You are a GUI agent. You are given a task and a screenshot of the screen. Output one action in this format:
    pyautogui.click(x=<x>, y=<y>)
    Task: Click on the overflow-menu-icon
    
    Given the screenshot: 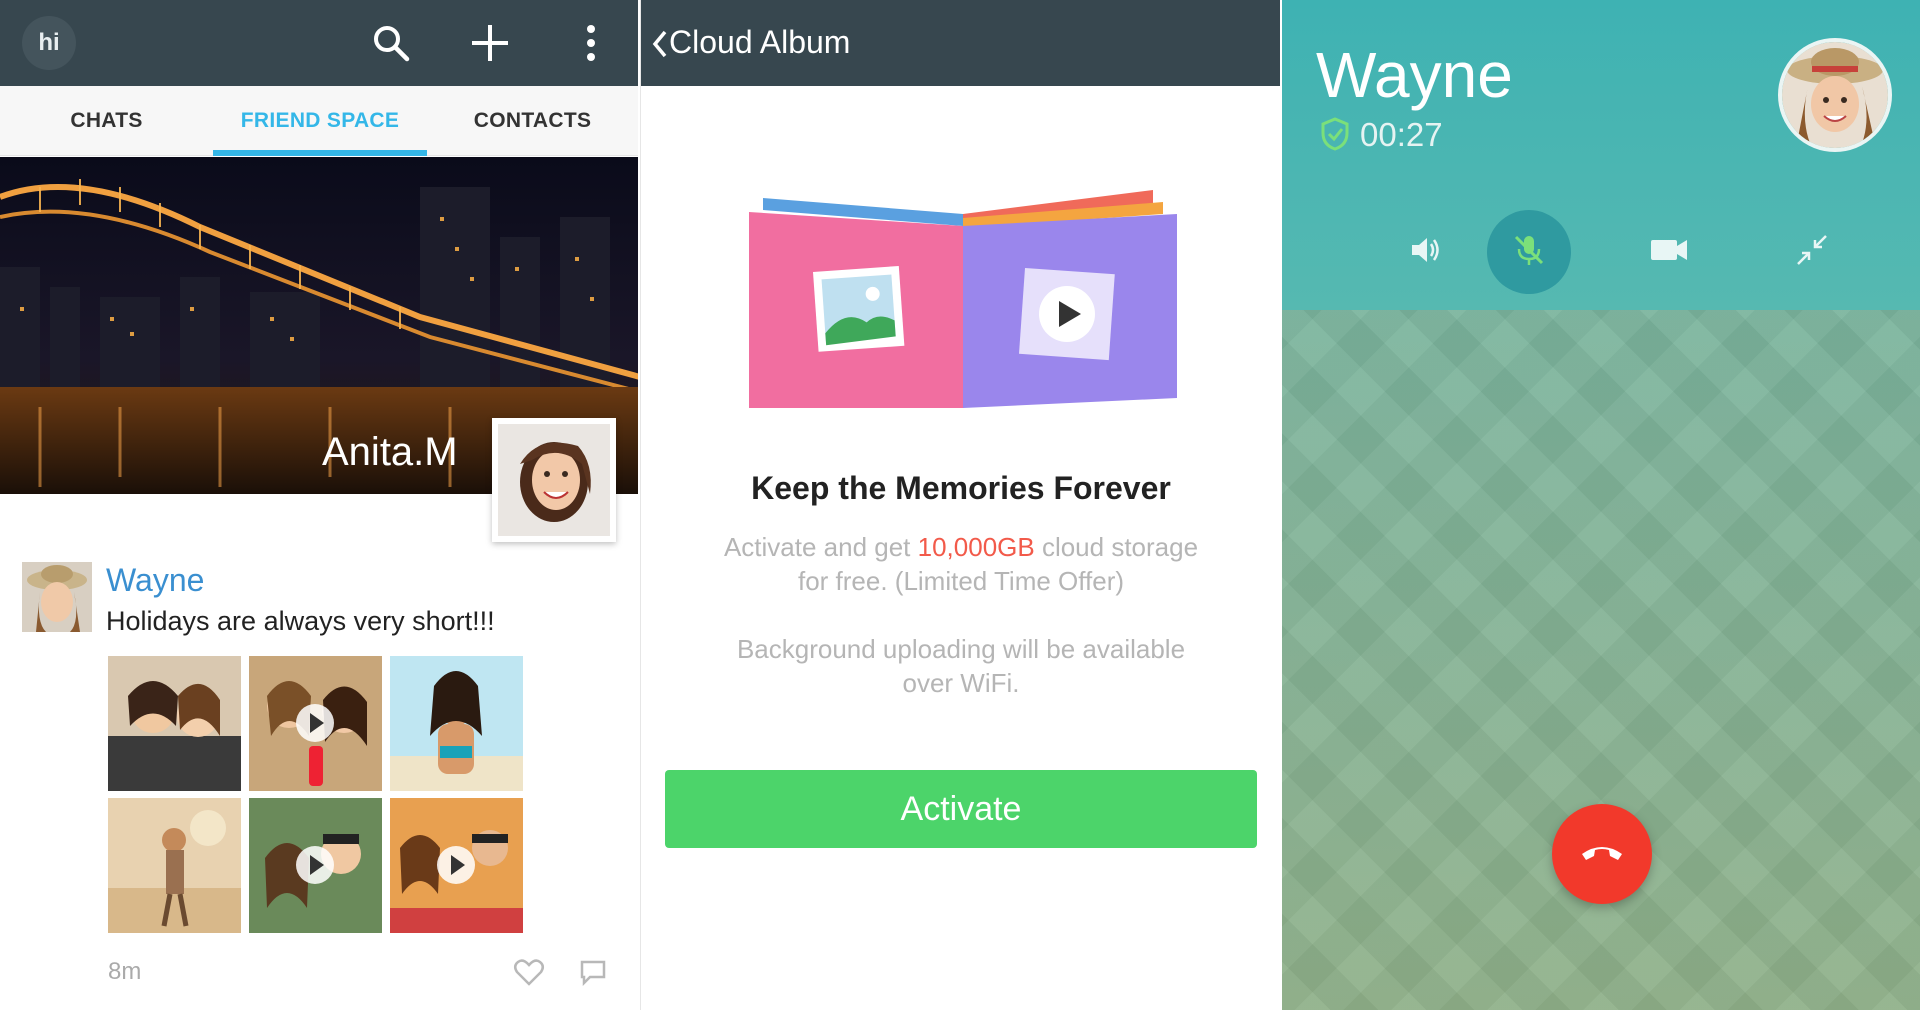 What is the action you would take?
    pyautogui.click(x=591, y=43)
    